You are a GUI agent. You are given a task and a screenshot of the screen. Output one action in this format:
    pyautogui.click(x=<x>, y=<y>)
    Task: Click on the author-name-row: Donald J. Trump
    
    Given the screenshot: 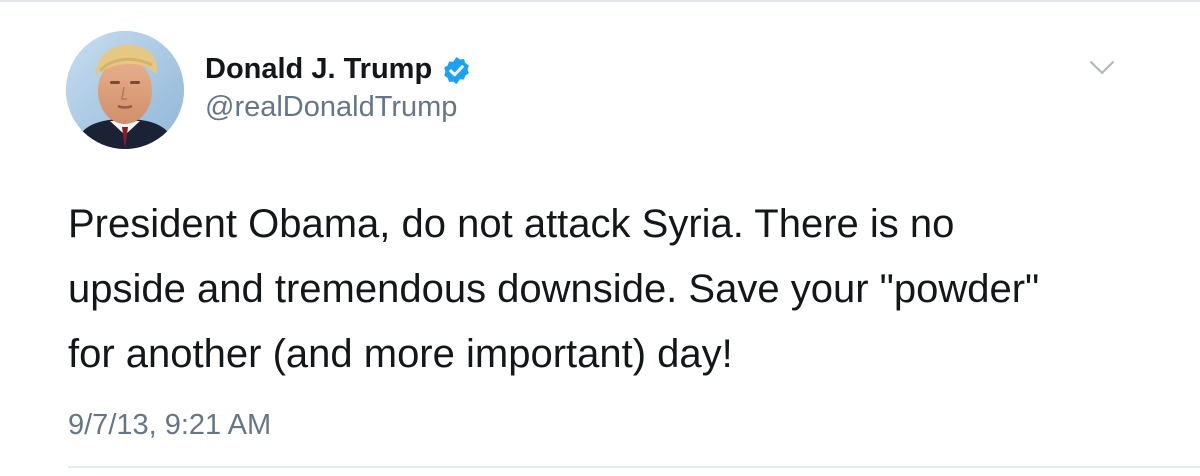 What is the action you would take?
    pyautogui.click(x=338, y=69)
    